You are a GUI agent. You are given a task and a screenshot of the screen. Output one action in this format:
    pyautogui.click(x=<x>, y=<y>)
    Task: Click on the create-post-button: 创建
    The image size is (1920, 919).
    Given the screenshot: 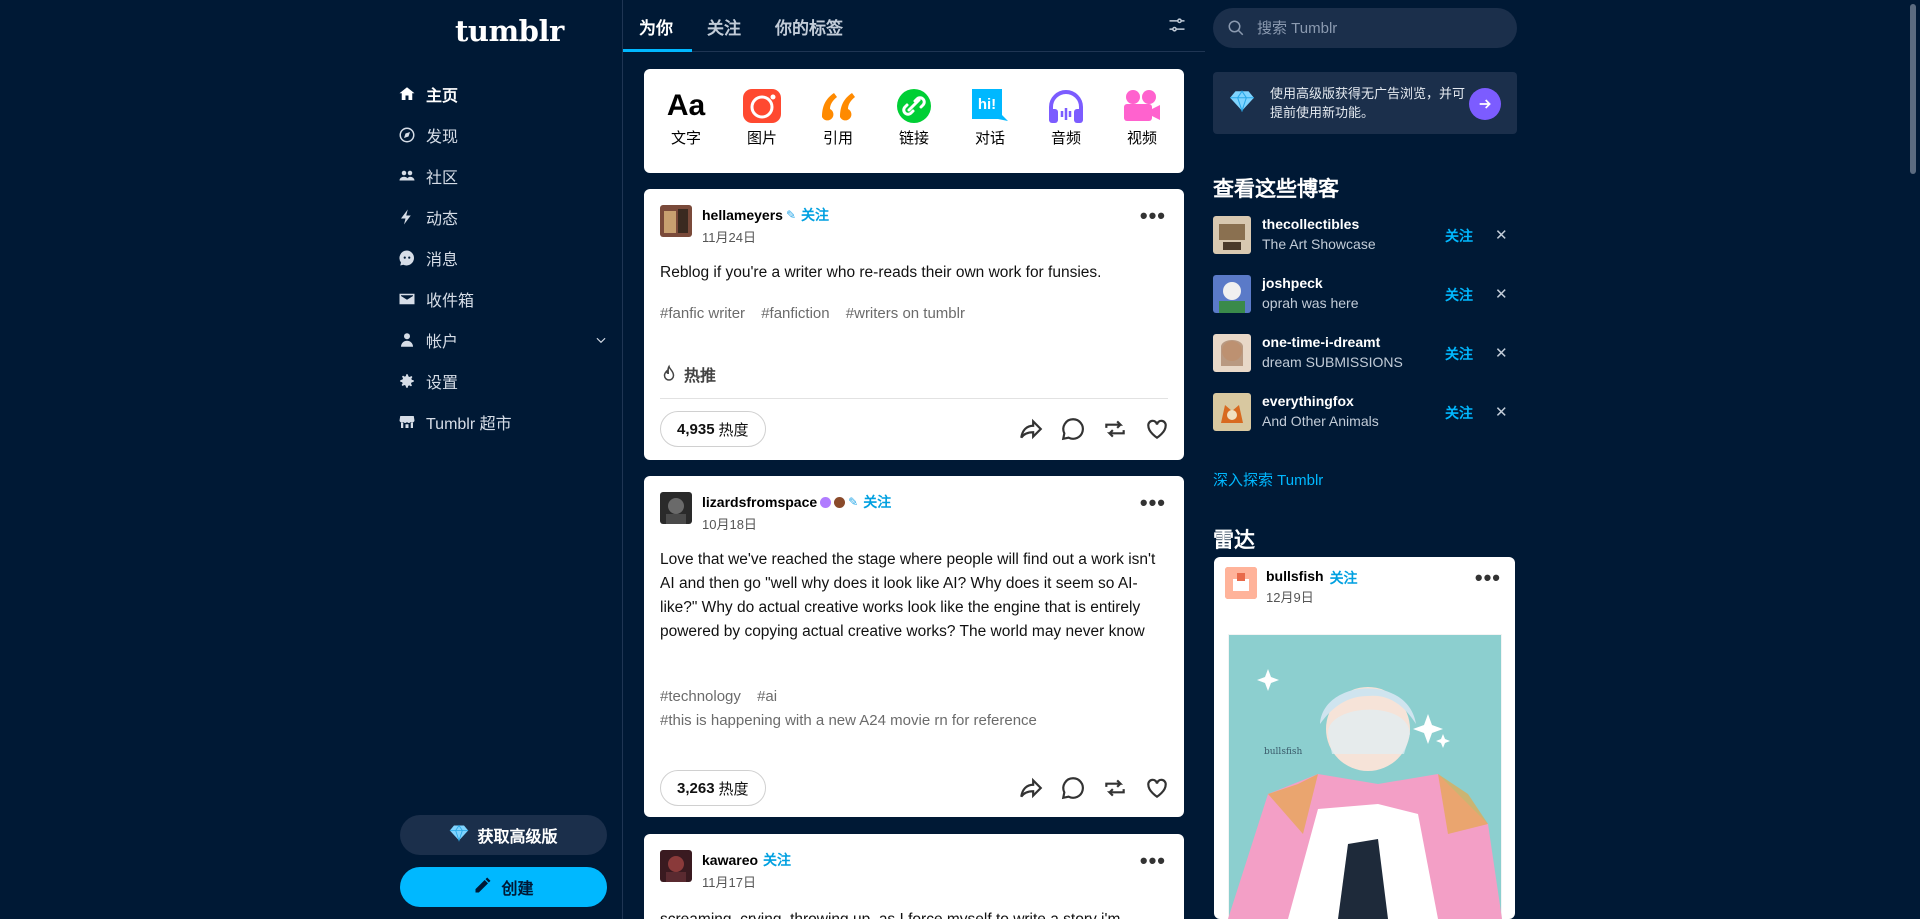 What is the action you would take?
    pyautogui.click(x=503, y=887)
    